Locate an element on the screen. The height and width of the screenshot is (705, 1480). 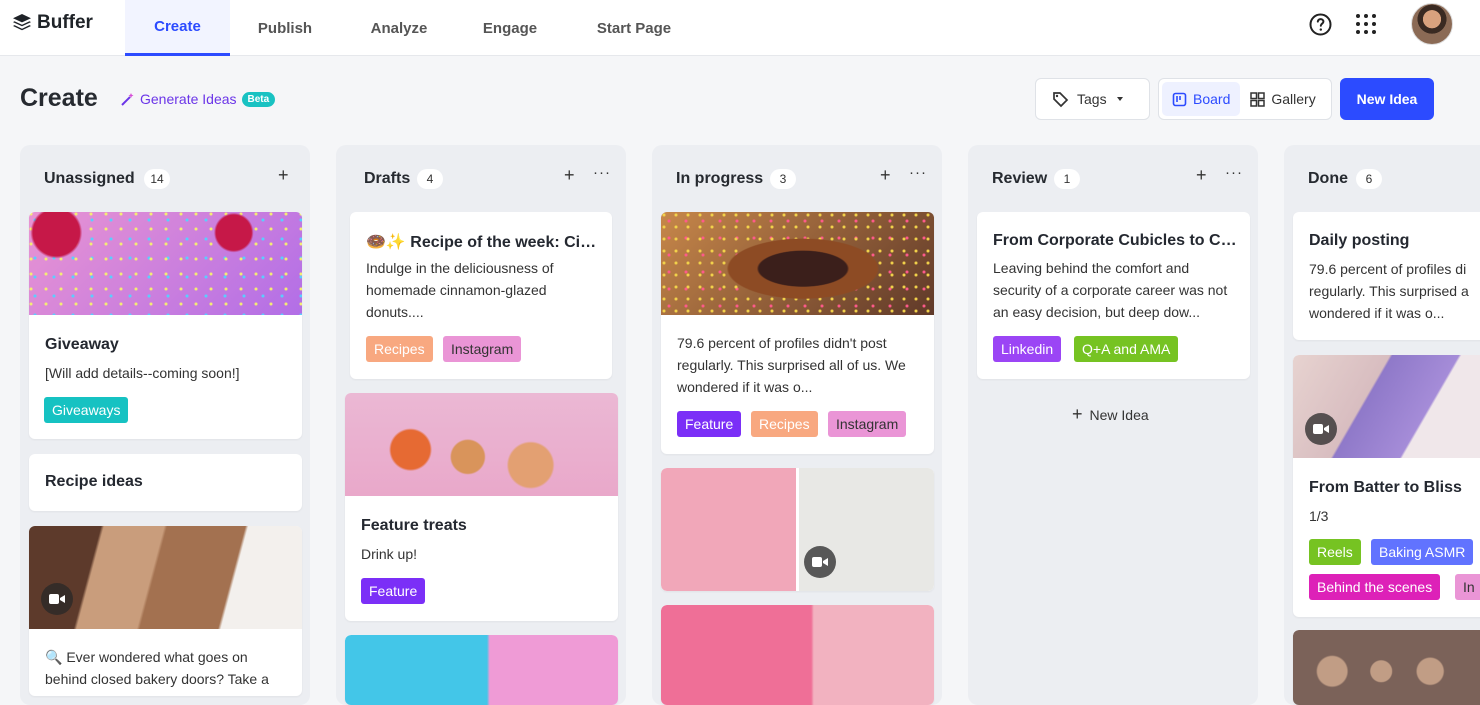
card-body: Drink up! is located at coordinates (389, 554).